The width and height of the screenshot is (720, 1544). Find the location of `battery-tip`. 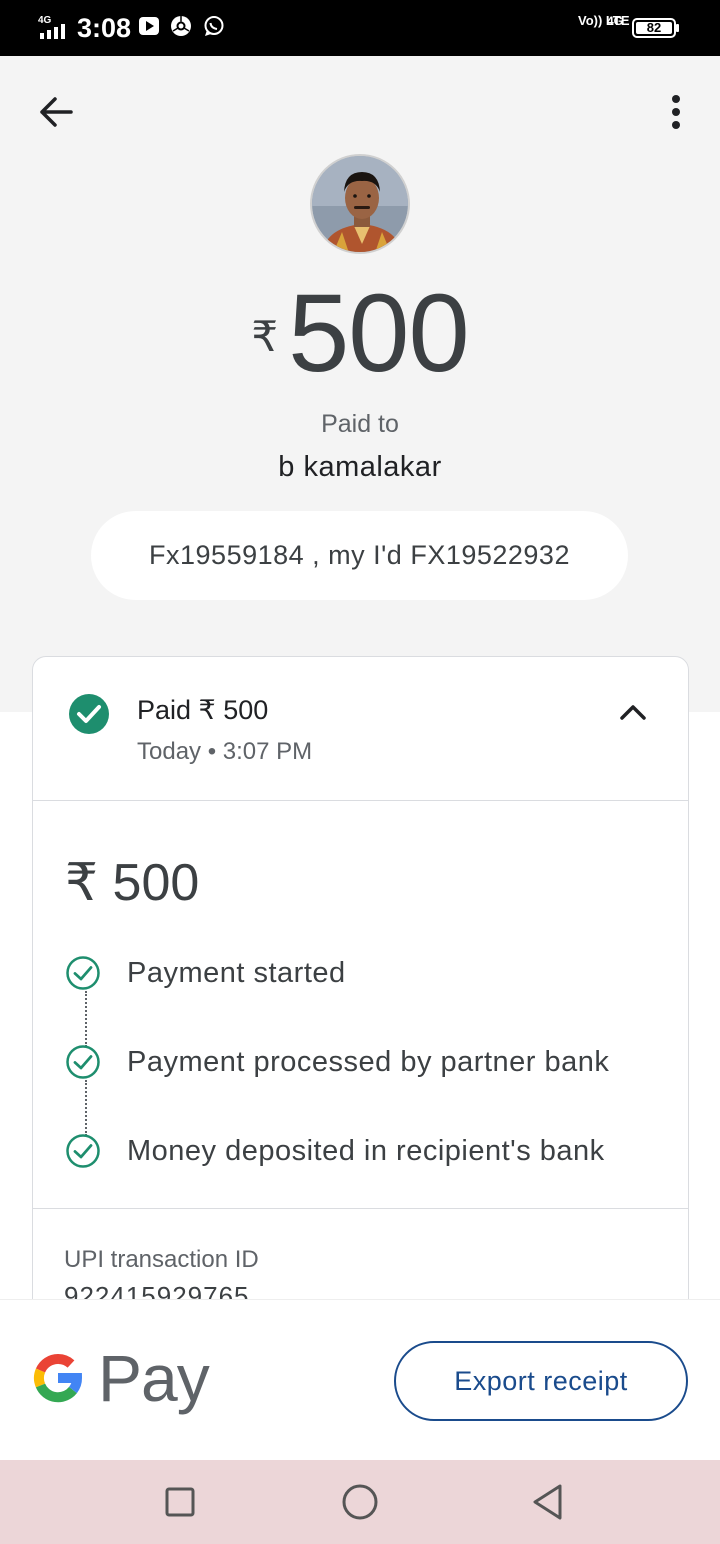

battery-tip is located at coordinates (677, 28).